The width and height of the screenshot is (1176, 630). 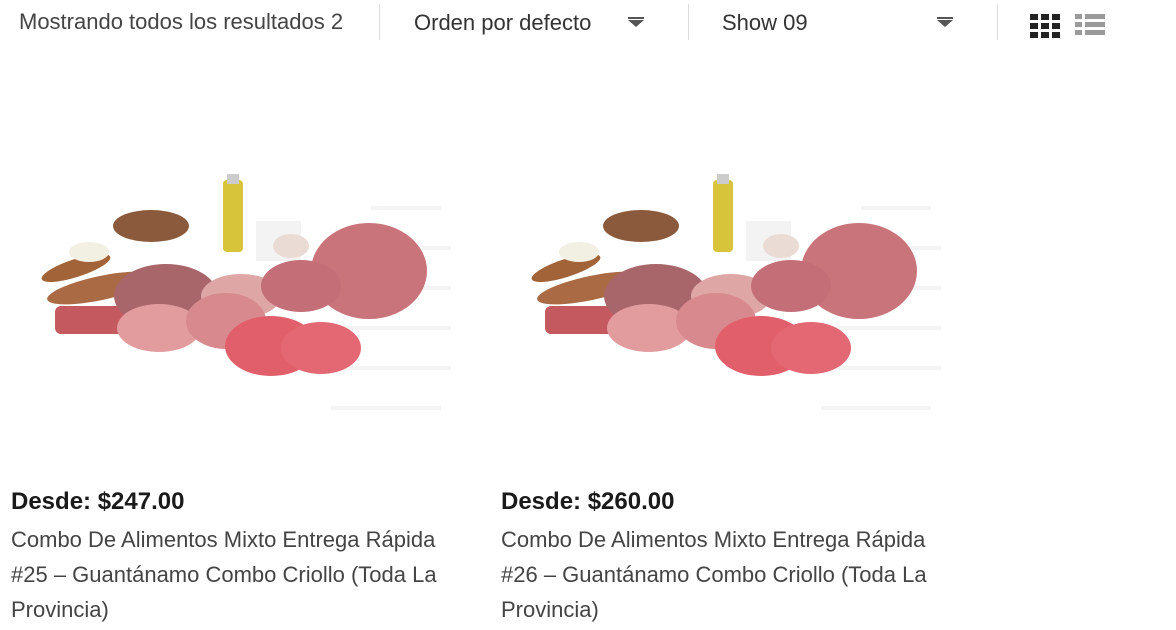 What do you see at coordinates (503, 22) in the screenshot?
I see `orderby-label: Orden por defecto` at bounding box center [503, 22].